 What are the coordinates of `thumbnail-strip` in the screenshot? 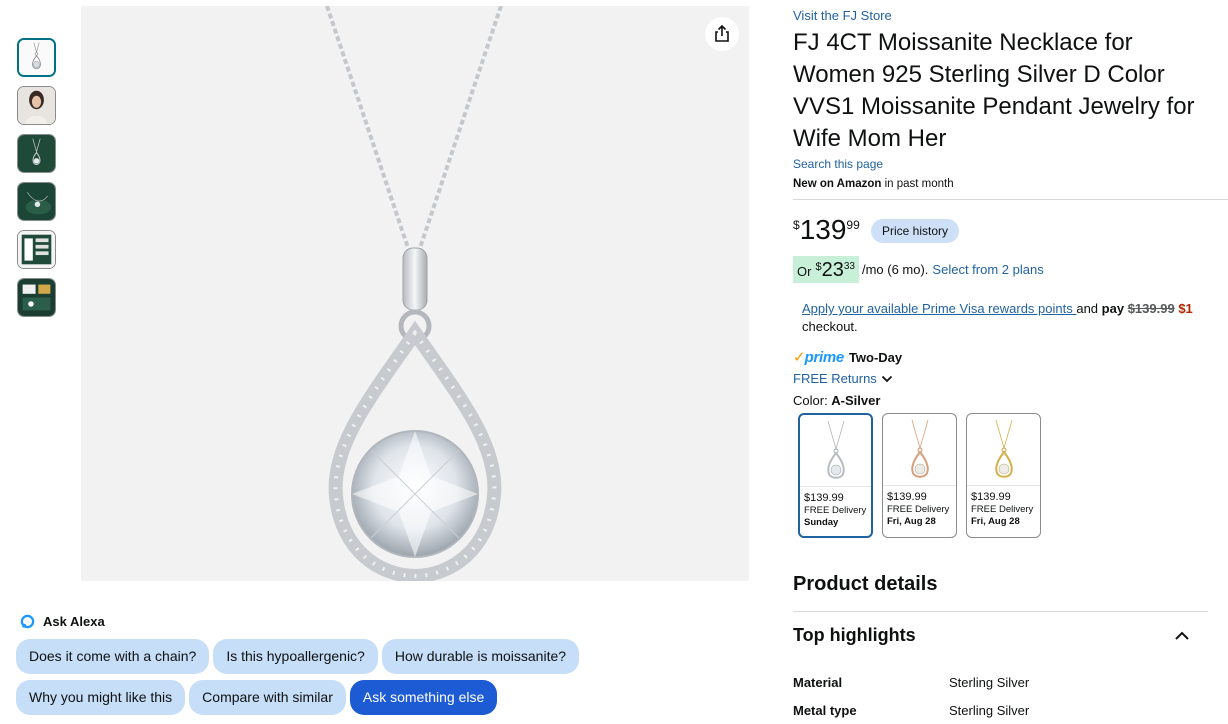 It's located at (37, 182).